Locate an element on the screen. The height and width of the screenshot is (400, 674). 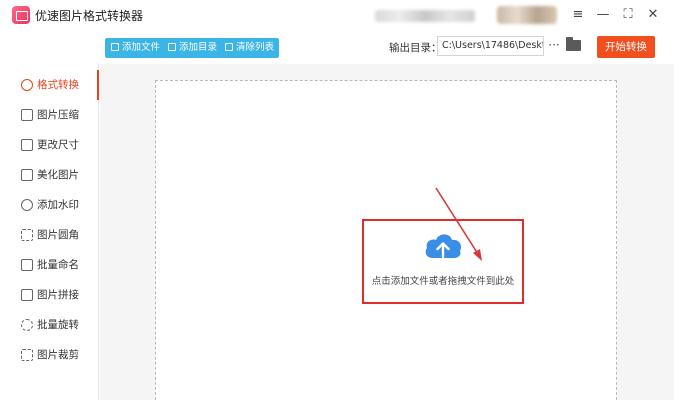
app-logo-icon is located at coordinates (21, 15).